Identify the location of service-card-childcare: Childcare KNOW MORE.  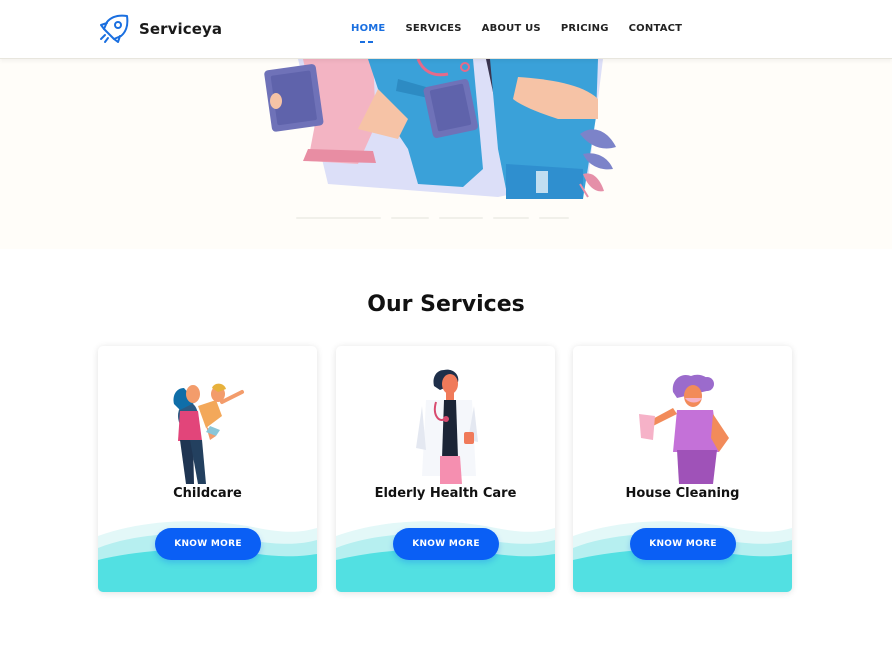
(207, 469).